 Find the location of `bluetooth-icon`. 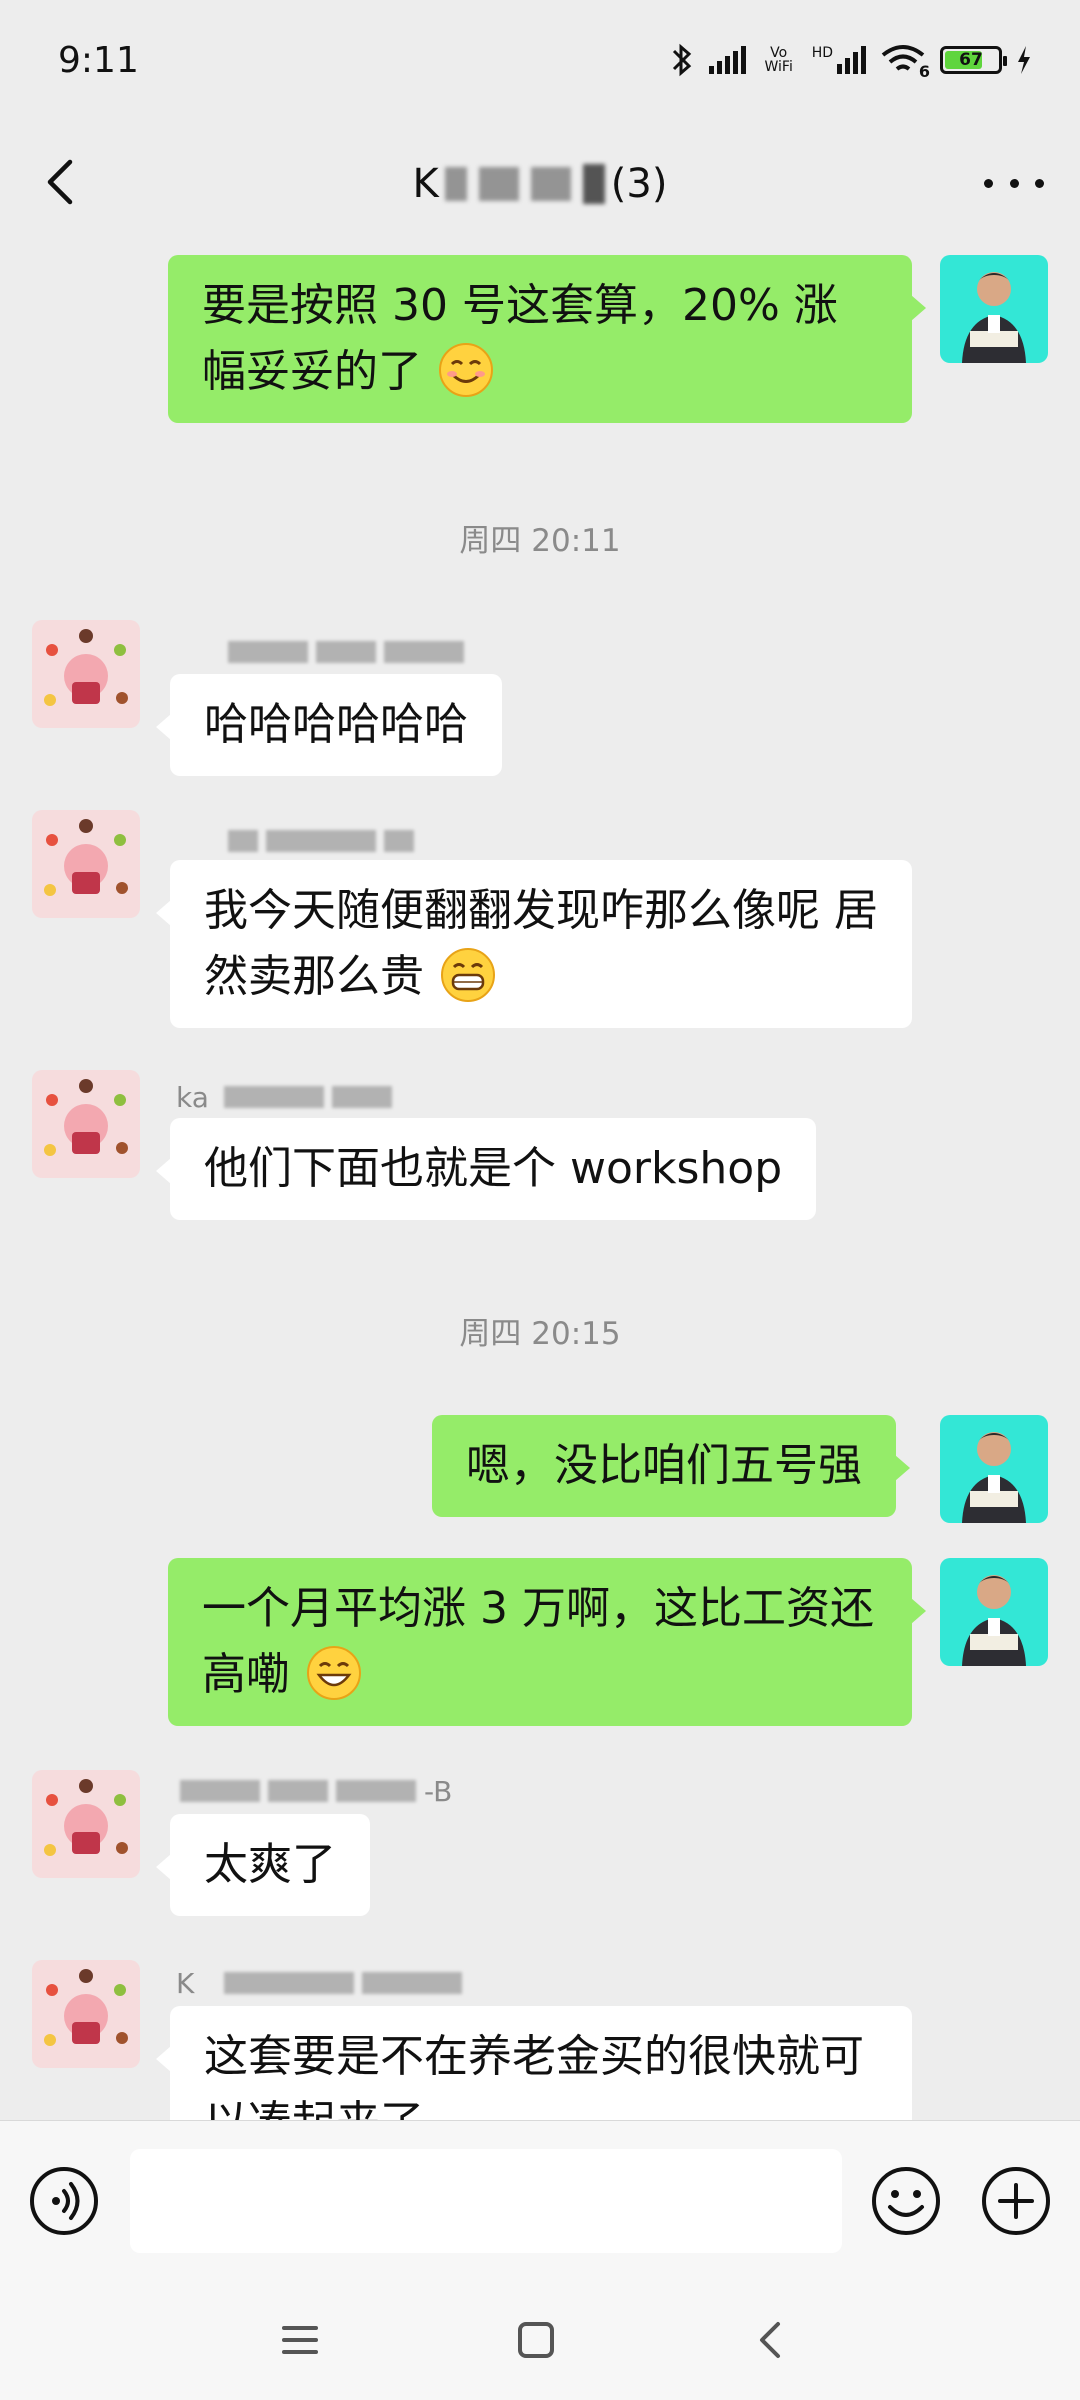

bluetooth-icon is located at coordinates (681, 60).